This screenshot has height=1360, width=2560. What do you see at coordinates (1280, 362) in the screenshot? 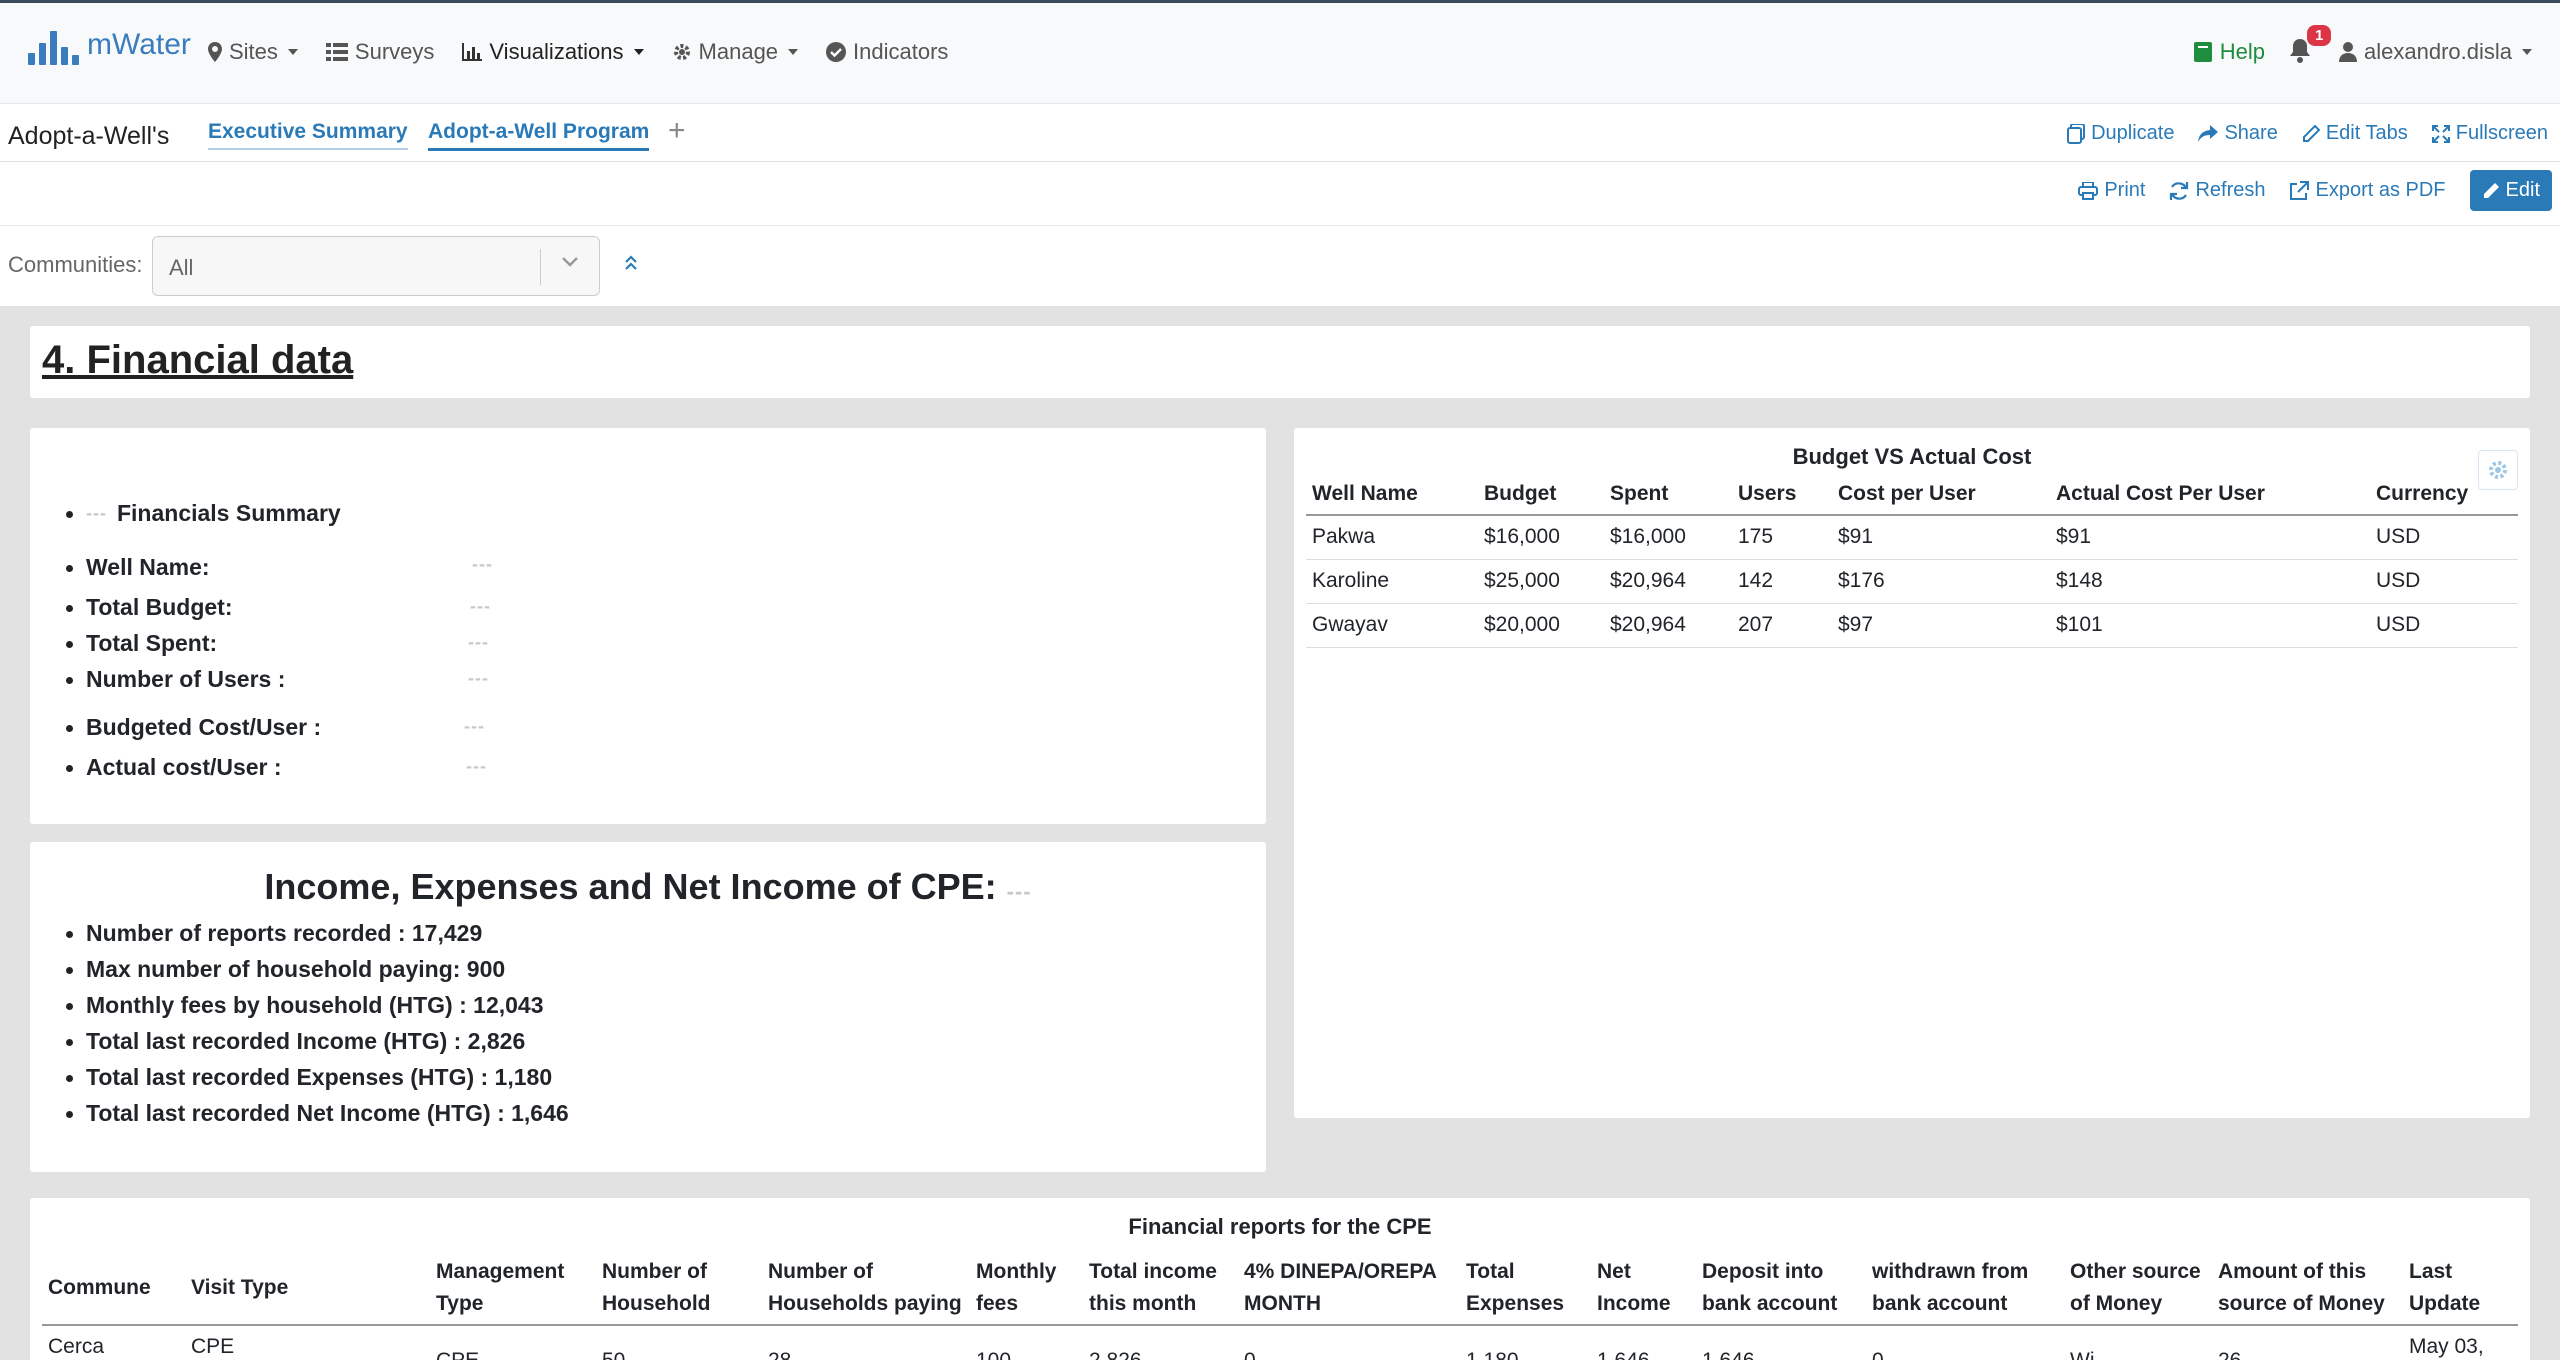
I see `section-heading-widget: 4. Financial data` at bounding box center [1280, 362].